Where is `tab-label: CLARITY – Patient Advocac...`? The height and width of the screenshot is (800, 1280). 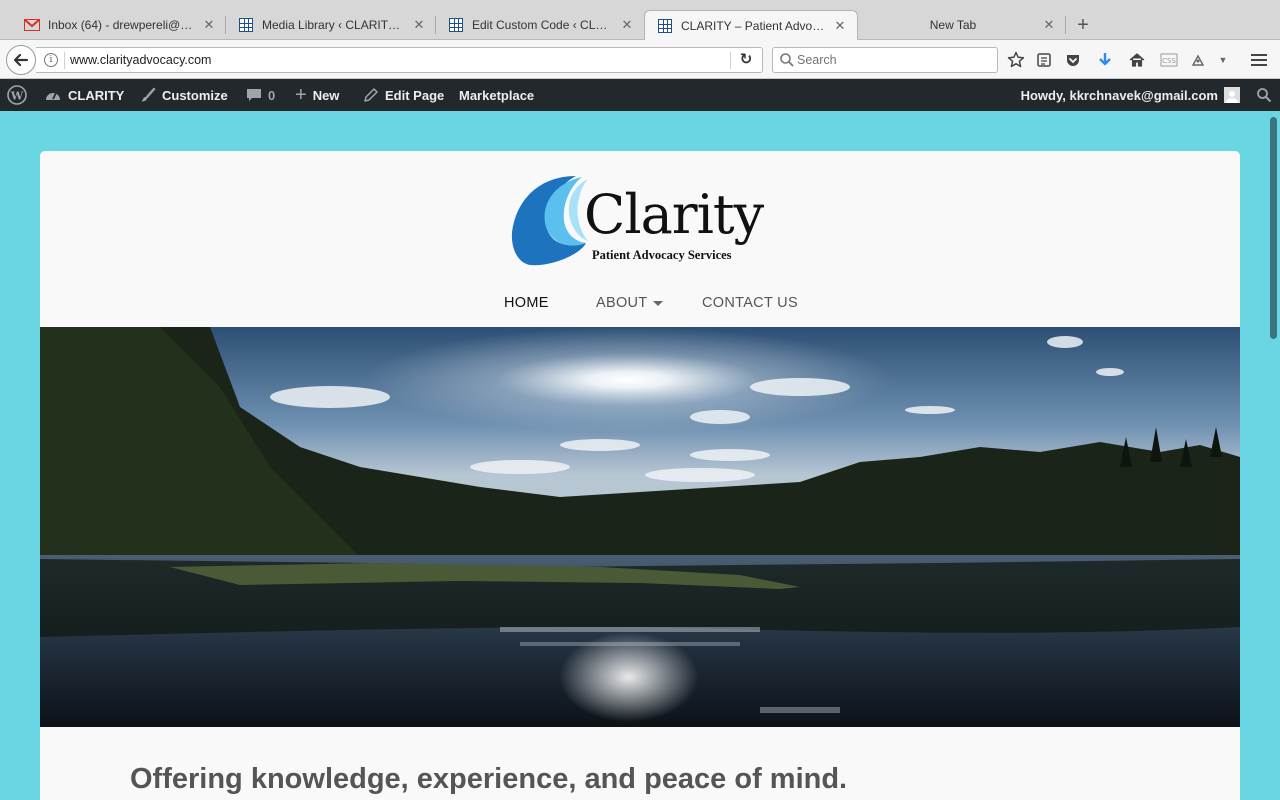
tab-label: CLARITY – Patient Advocac... is located at coordinates (754, 26).